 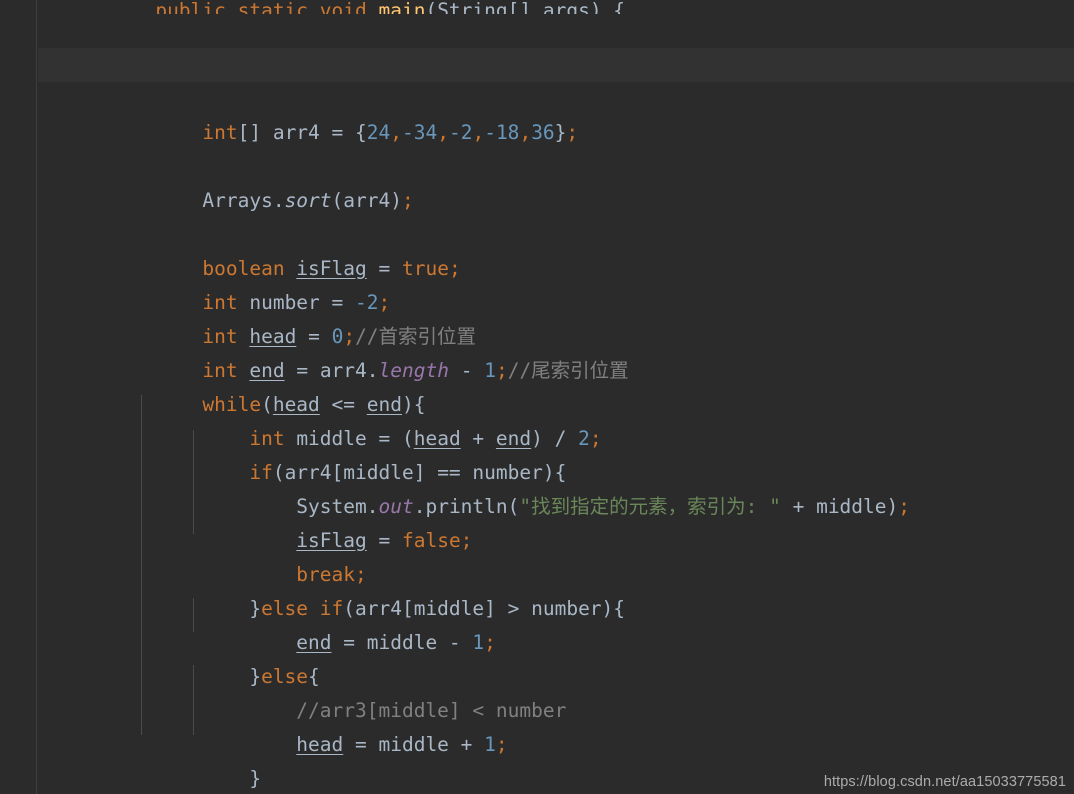 What do you see at coordinates (556, 283) in the screenshot?
I see `code-line: int number = -2;` at bounding box center [556, 283].